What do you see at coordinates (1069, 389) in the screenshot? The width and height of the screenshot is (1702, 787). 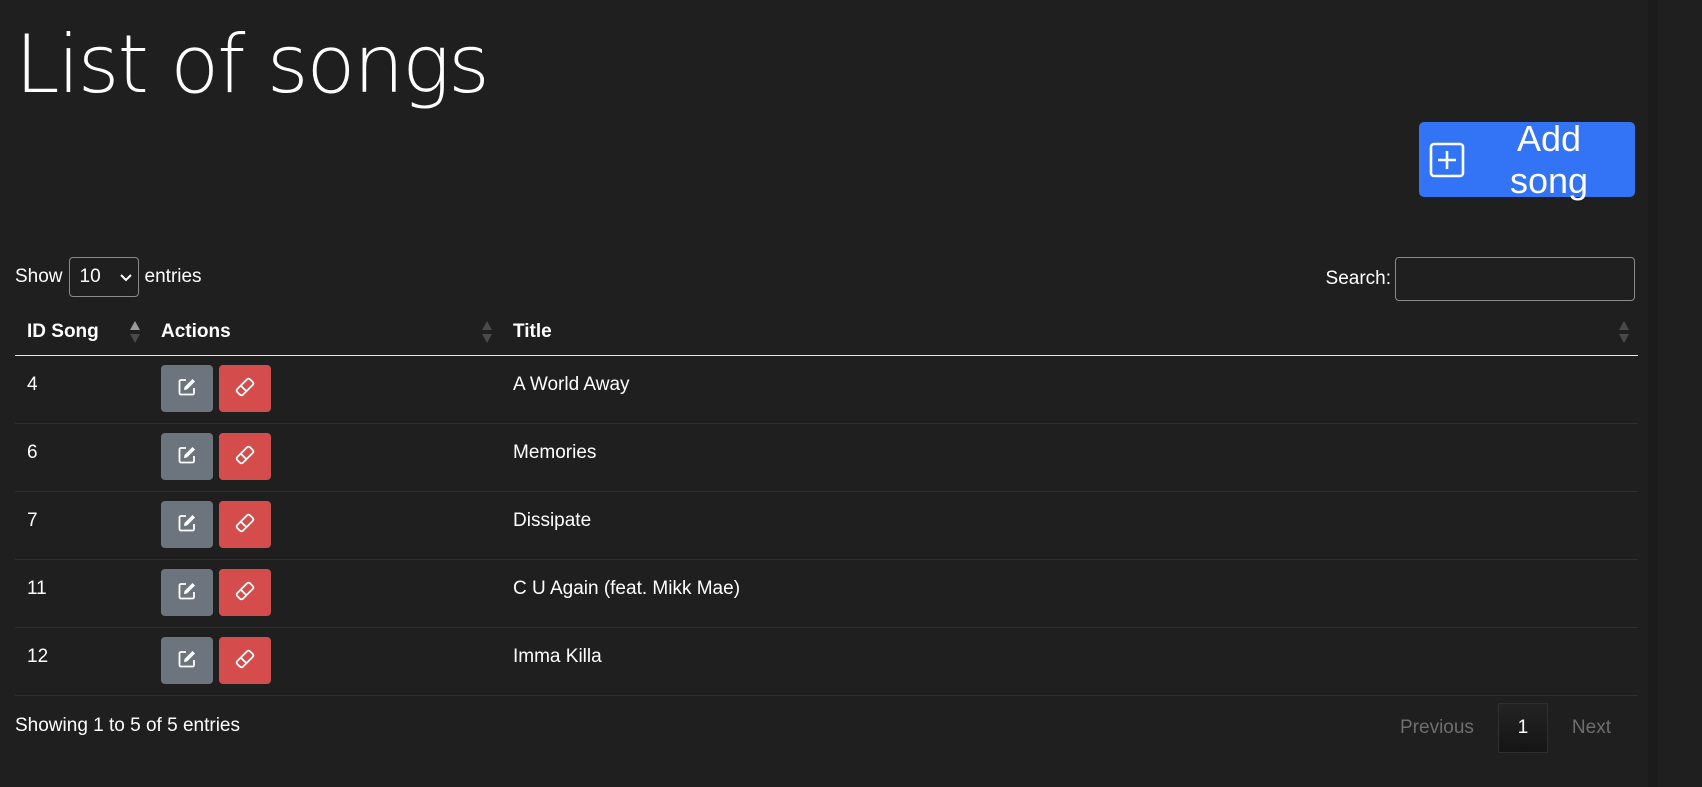 I see `cell-title: A World Away` at bounding box center [1069, 389].